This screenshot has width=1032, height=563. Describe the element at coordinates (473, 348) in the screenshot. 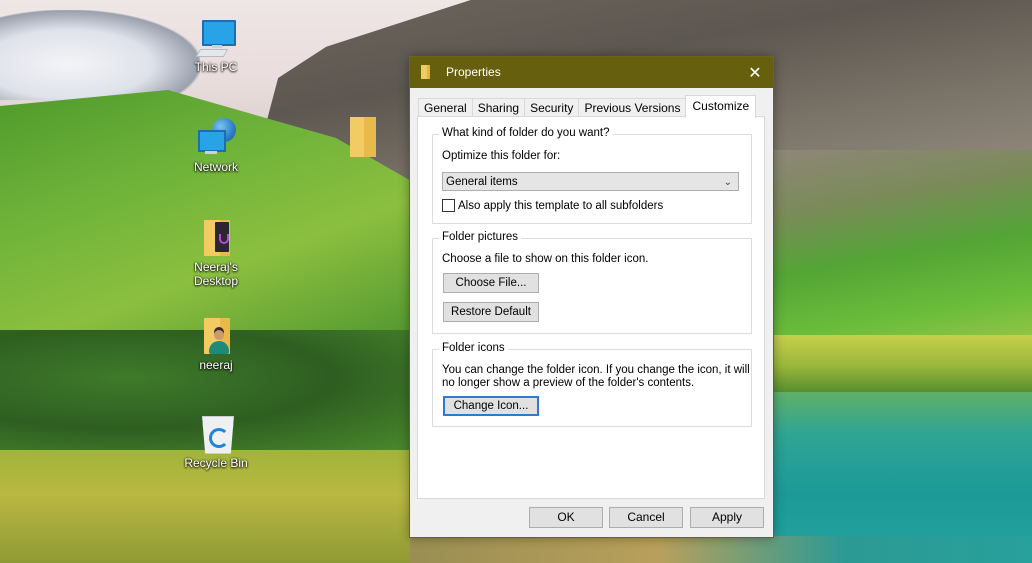

I see `group-legend: Folder icons` at that location.